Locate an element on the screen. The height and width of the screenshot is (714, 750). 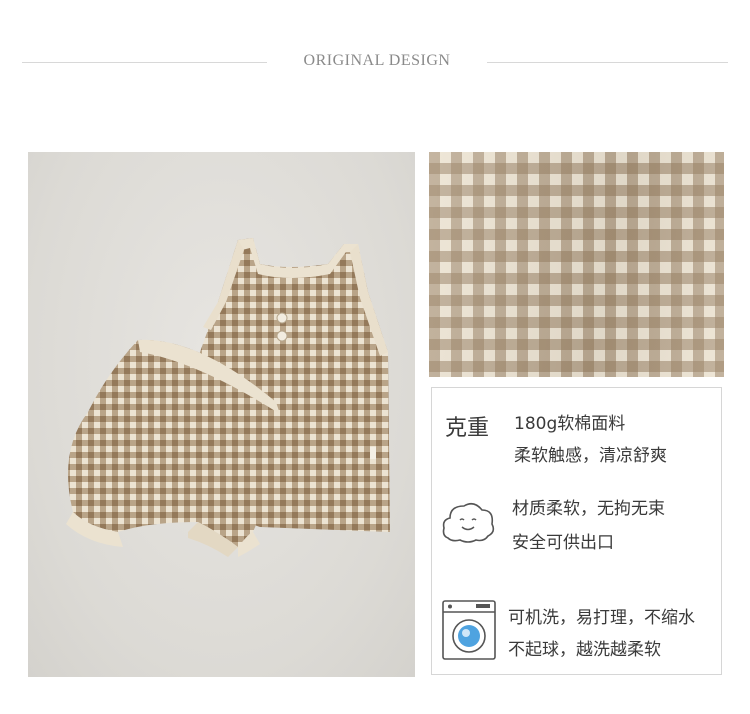
fabric-closeup-photo is located at coordinates (576, 264).